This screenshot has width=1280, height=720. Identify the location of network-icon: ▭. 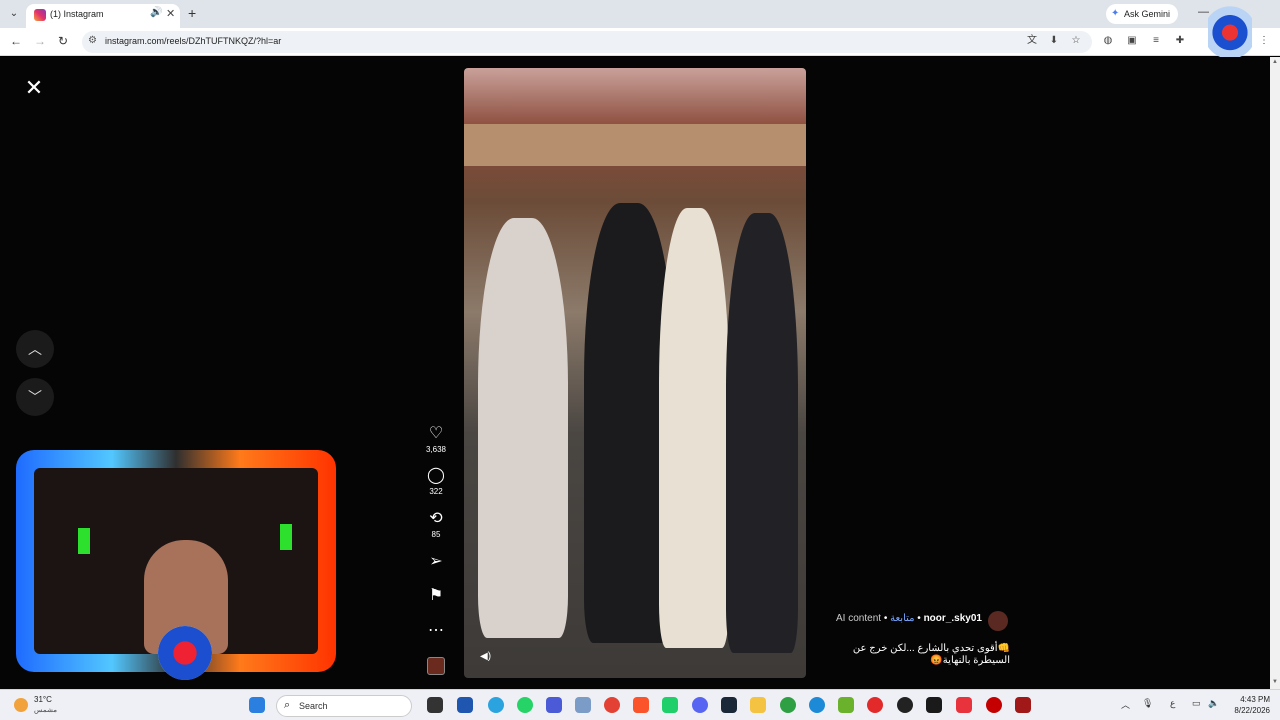
(1196, 703).